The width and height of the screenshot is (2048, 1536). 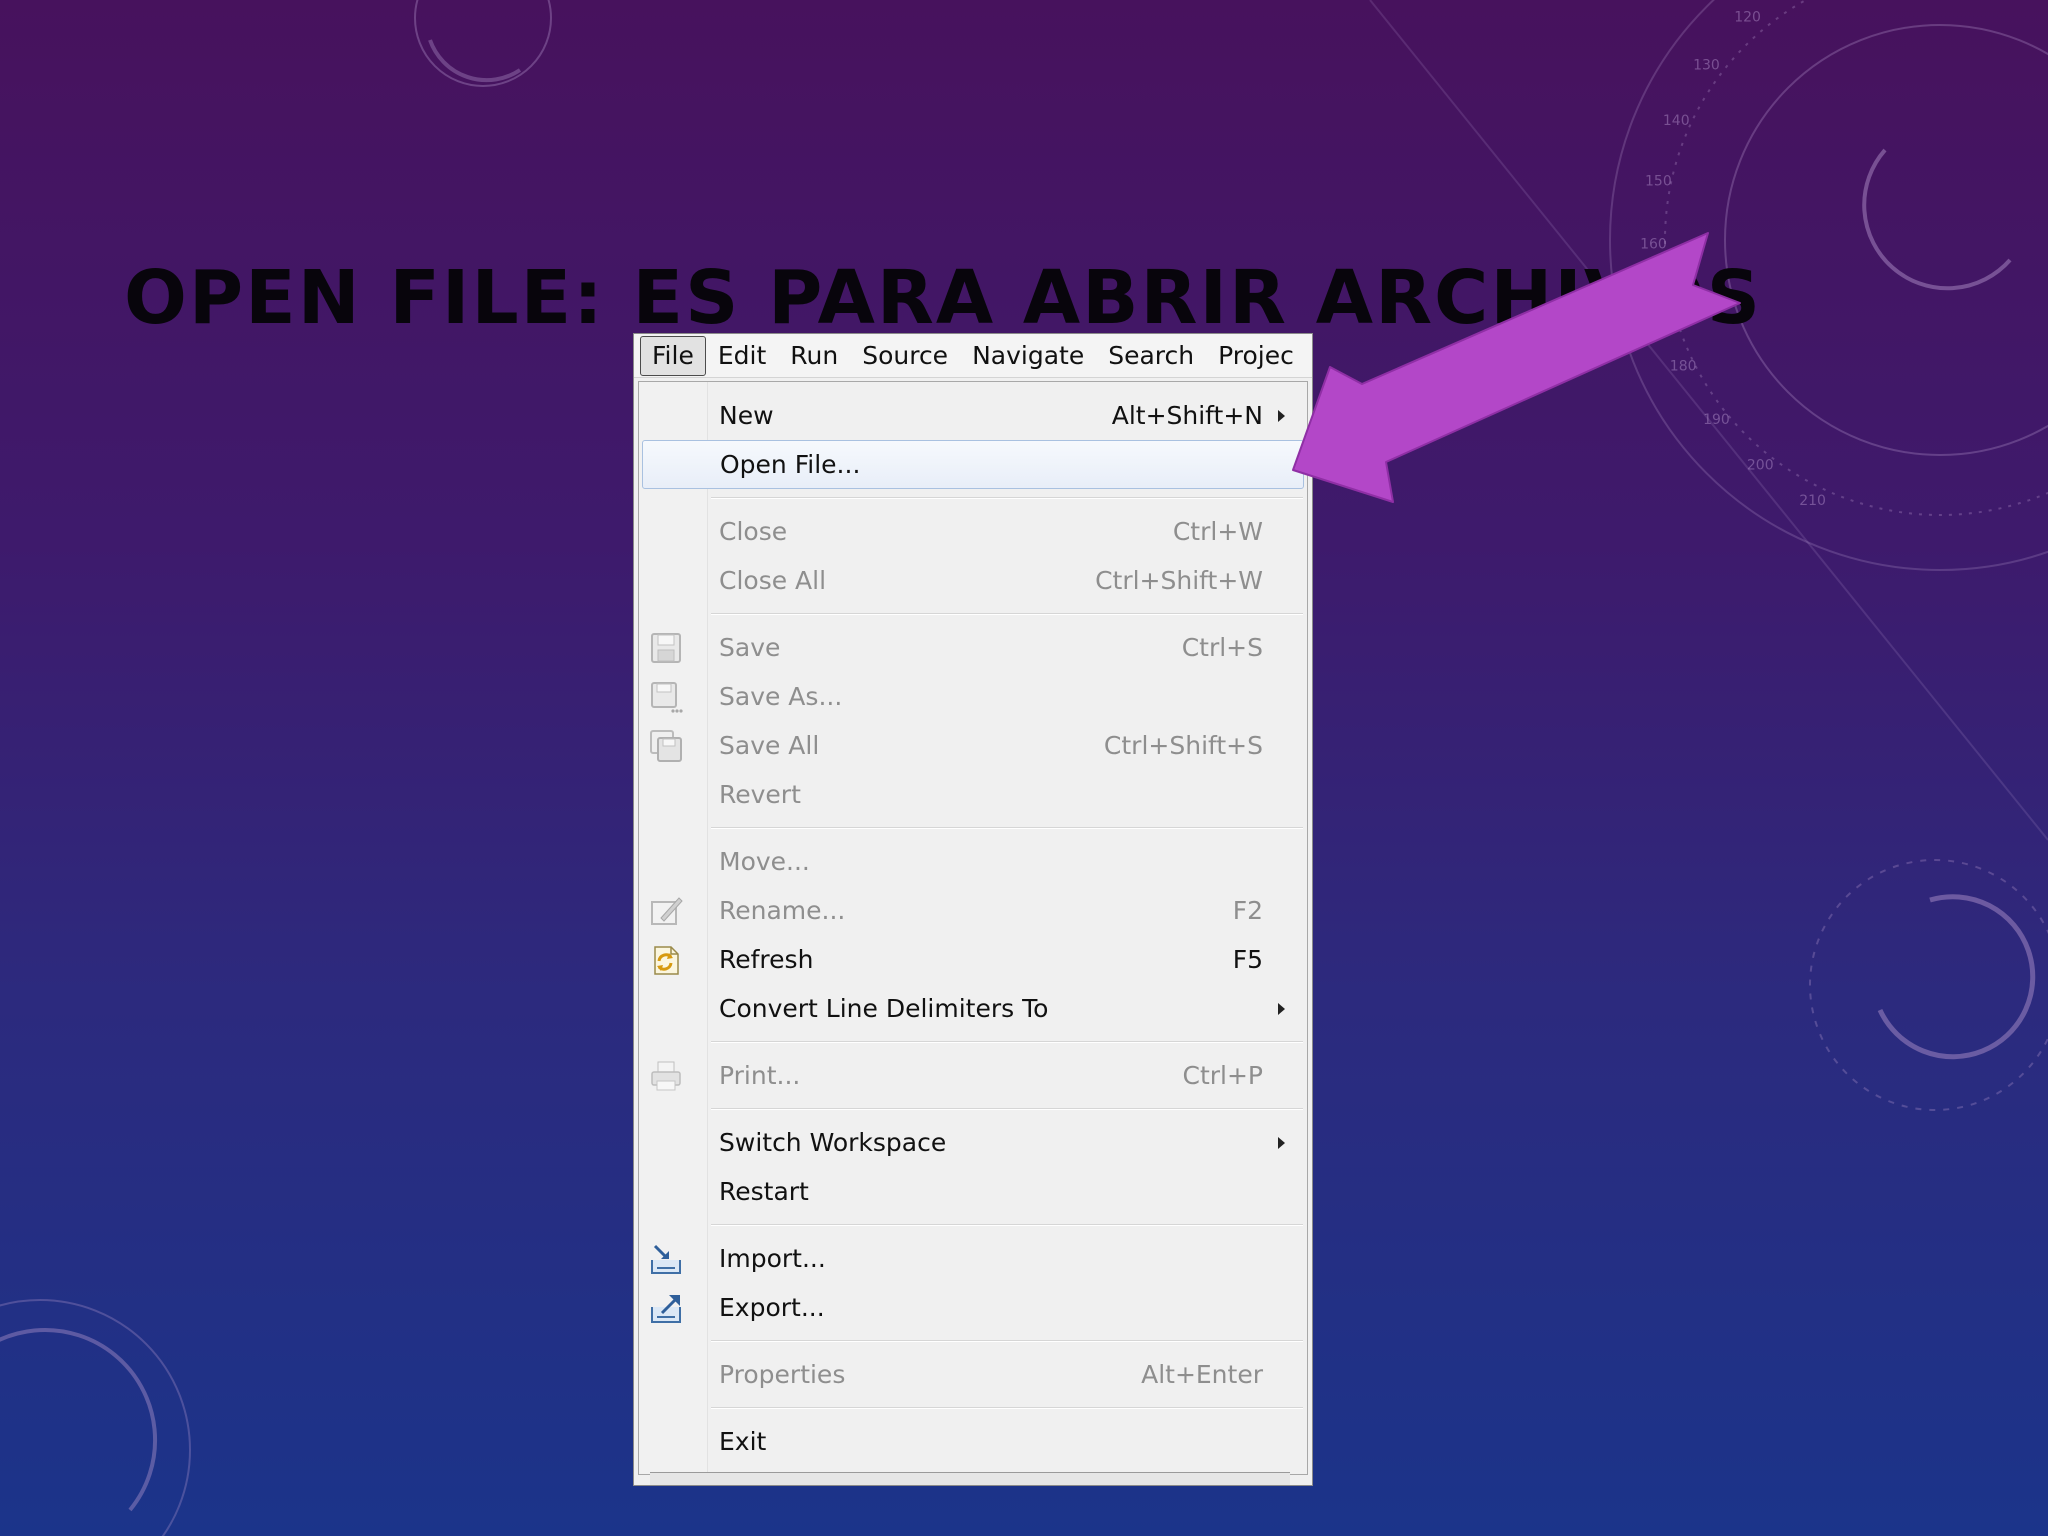 What do you see at coordinates (766, 959) in the screenshot?
I see `menu-item-label: Refresh` at bounding box center [766, 959].